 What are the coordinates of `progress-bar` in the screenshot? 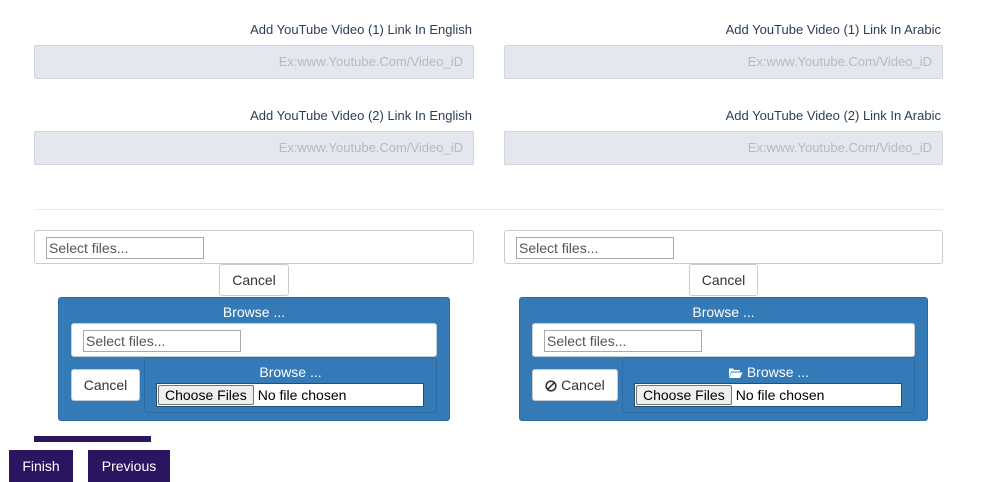 It's located at (92, 439).